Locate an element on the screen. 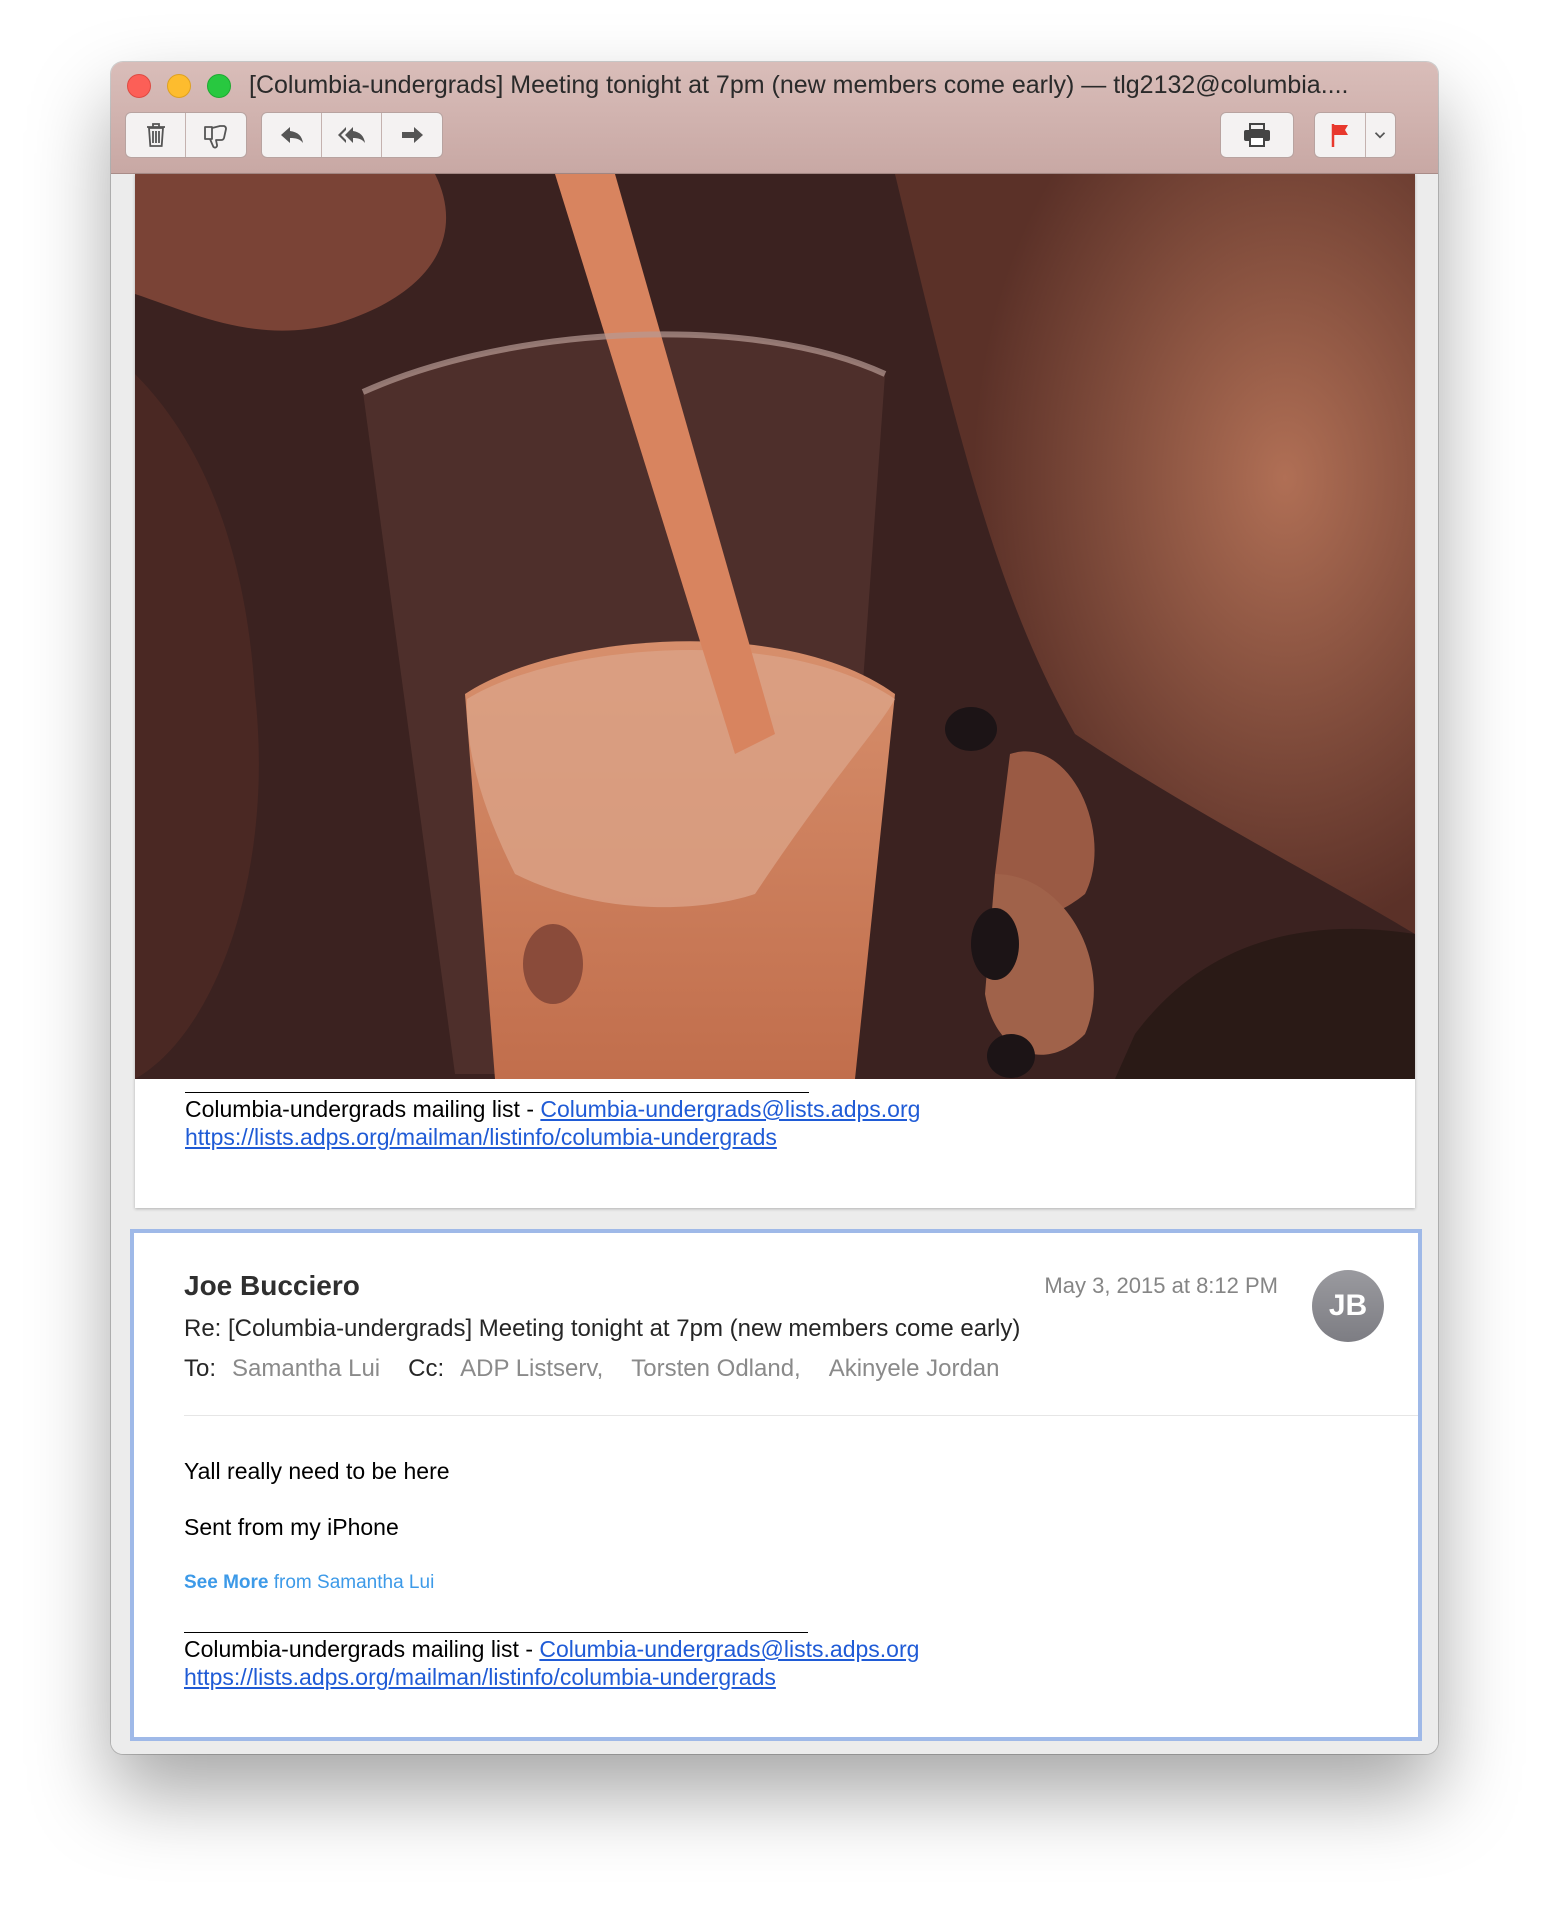 The height and width of the screenshot is (1924, 1556). delete-junk-group is located at coordinates (186, 135).